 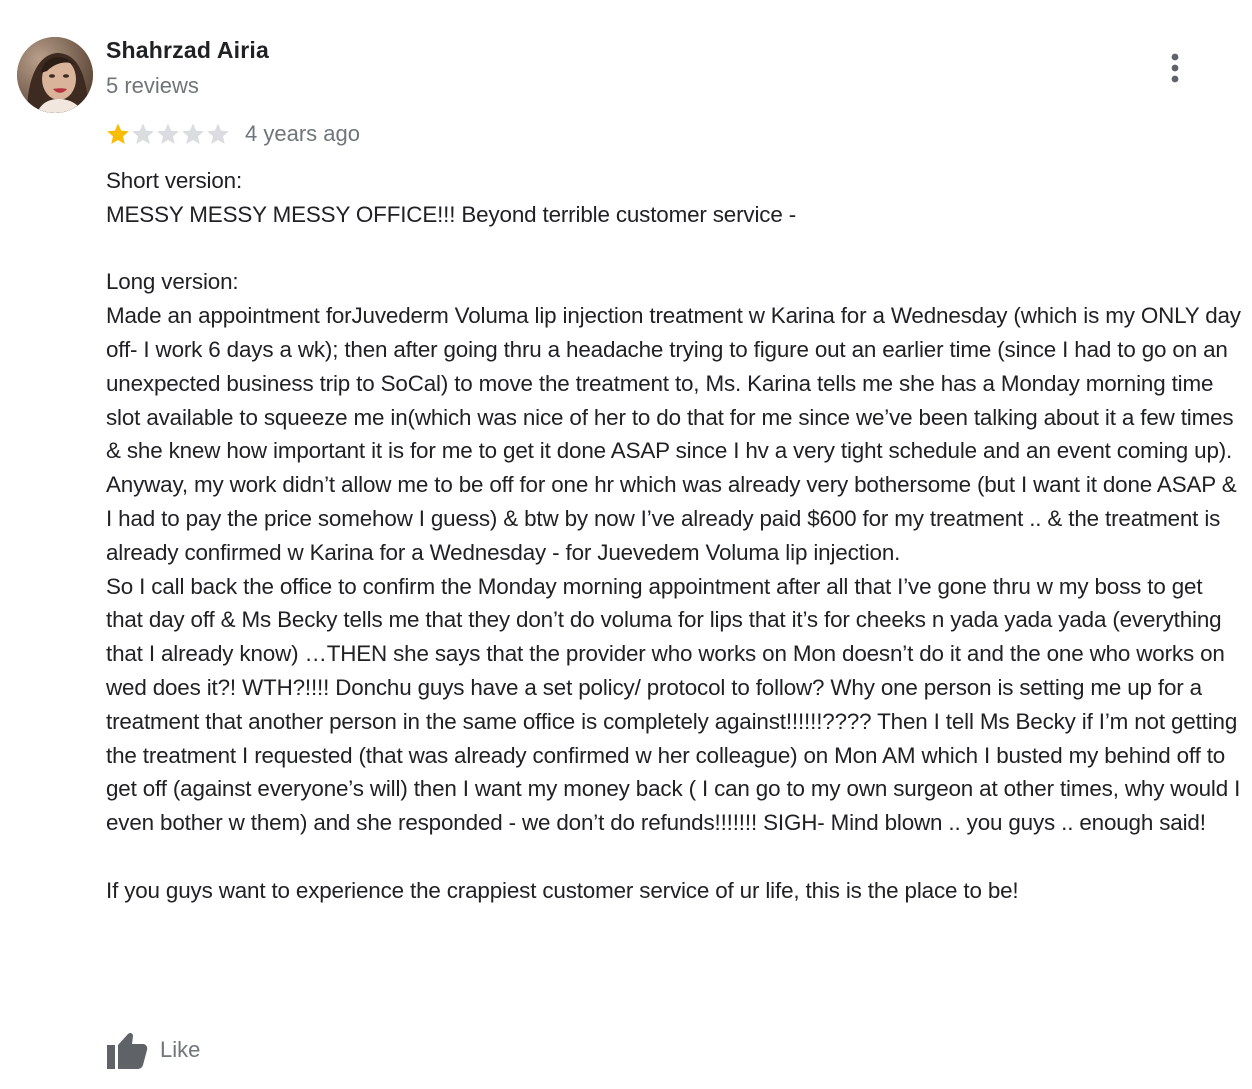 I want to click on avatar-photo, so click(x=55, y=75).